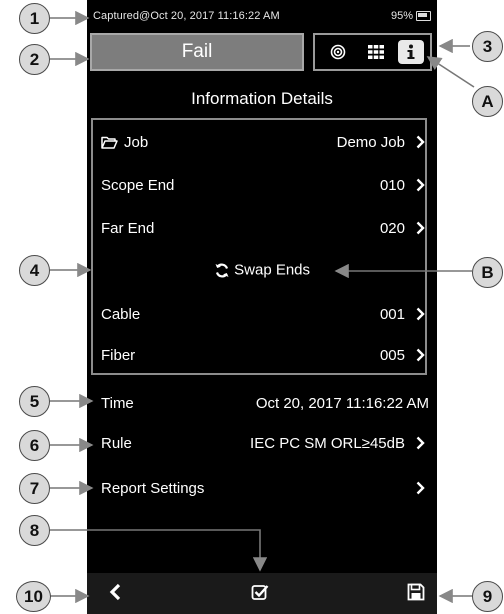 The height and width of the screenshot is (614, 504). Describe the element at coordinates (34, 445) in the screenshot. I see `callout-6: 6` at that location.